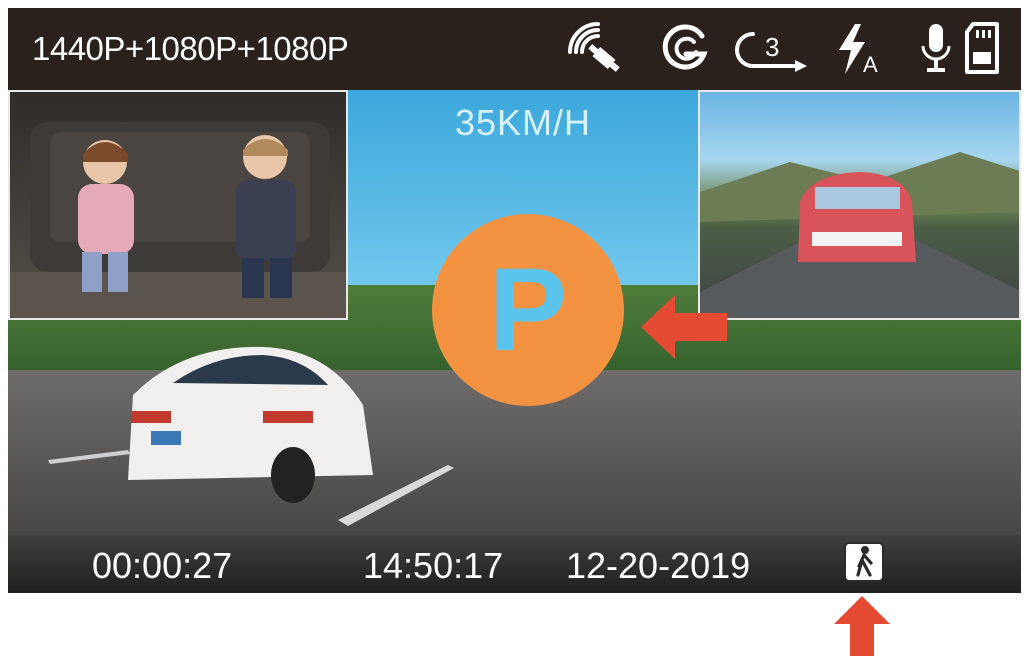 Image resolution: width=1027 pixels, height=656 pixels. What do you see at coordinates (514, 49) in the screenshot?
I see `status-bar: 1440P+1080P+1080P 3 A` at bounding box center [514, 49].